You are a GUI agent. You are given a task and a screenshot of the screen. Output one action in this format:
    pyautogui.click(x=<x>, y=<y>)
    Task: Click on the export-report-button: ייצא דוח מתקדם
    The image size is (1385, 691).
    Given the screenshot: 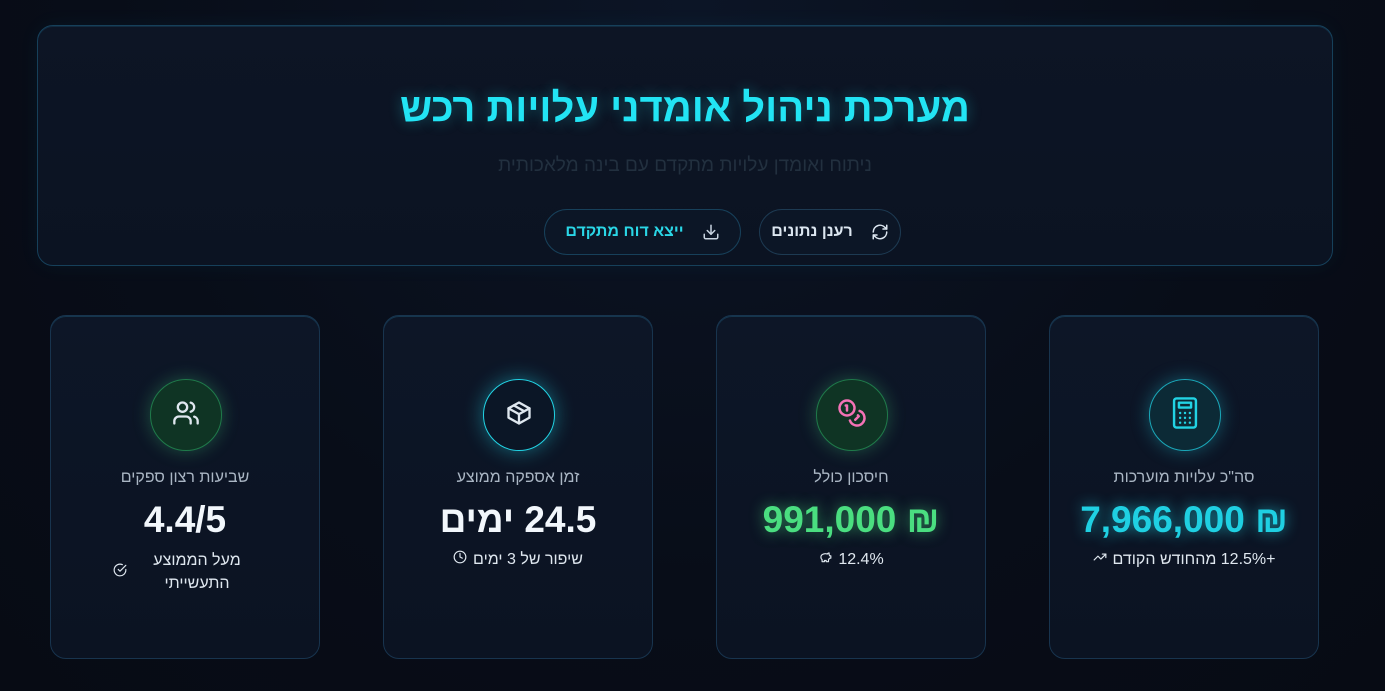 What is the action you would take?
    pyautogui.click(x=642, y=232)
    